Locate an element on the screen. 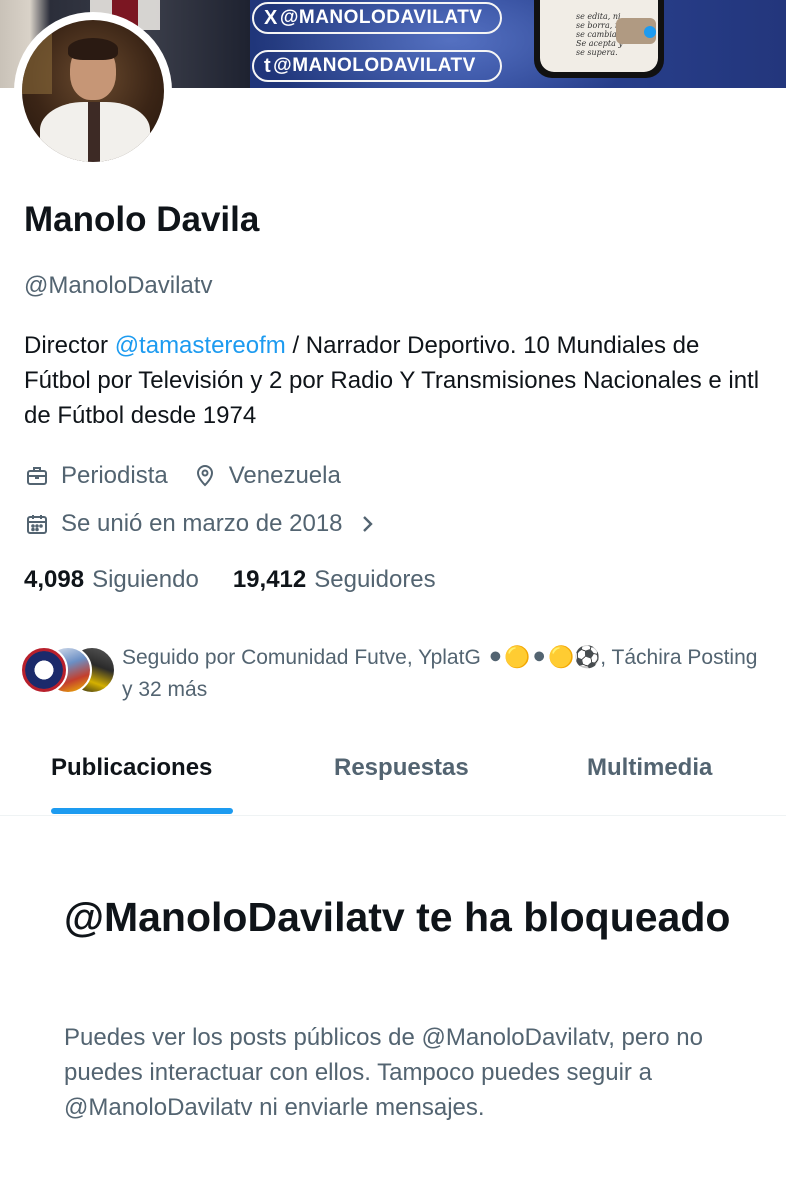 This screenshot has height=1199, width=786. followers-label: Seguidores is located at coordinates (375, 579).